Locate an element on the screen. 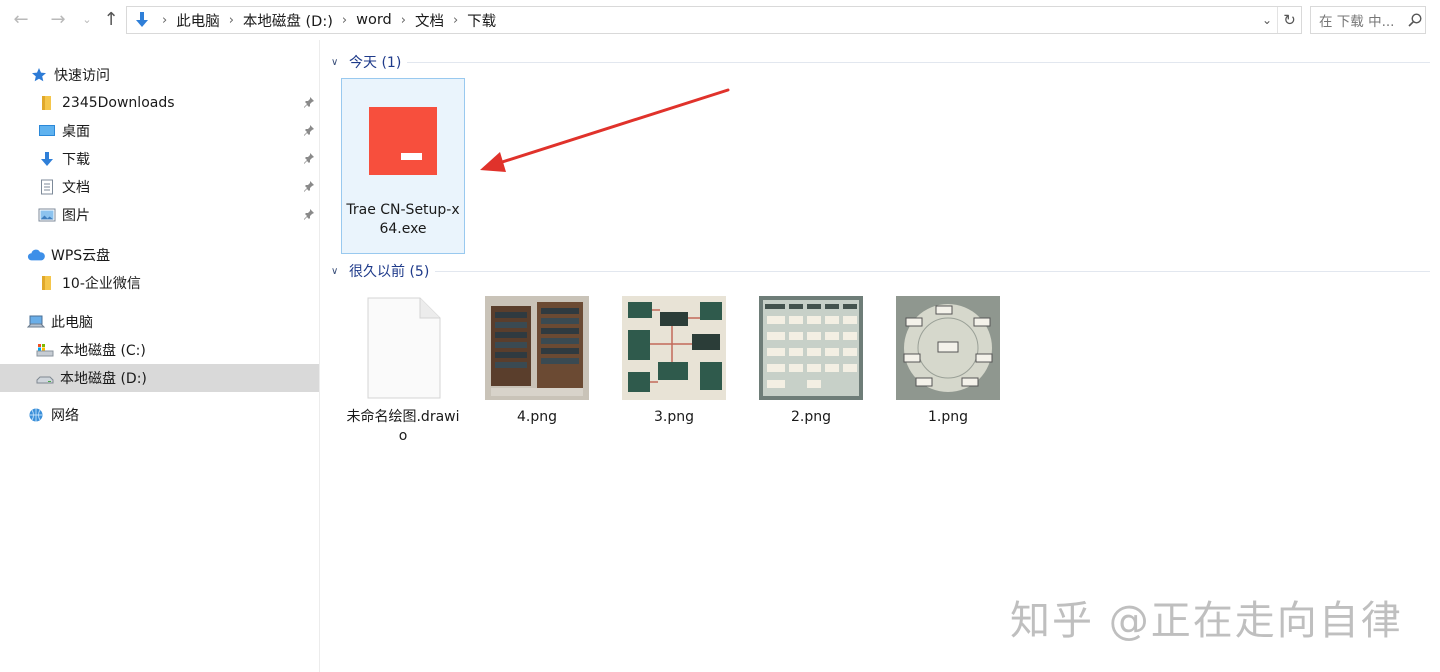  sidebar-label: 图片 is located at coordinates (76, 216).